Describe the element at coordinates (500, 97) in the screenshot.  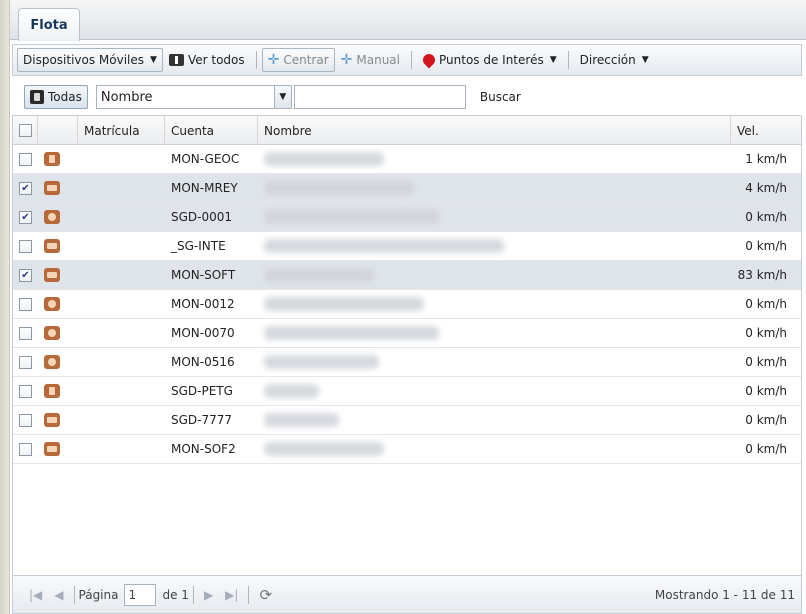
I see `buscar-button: Buscar` at that location.